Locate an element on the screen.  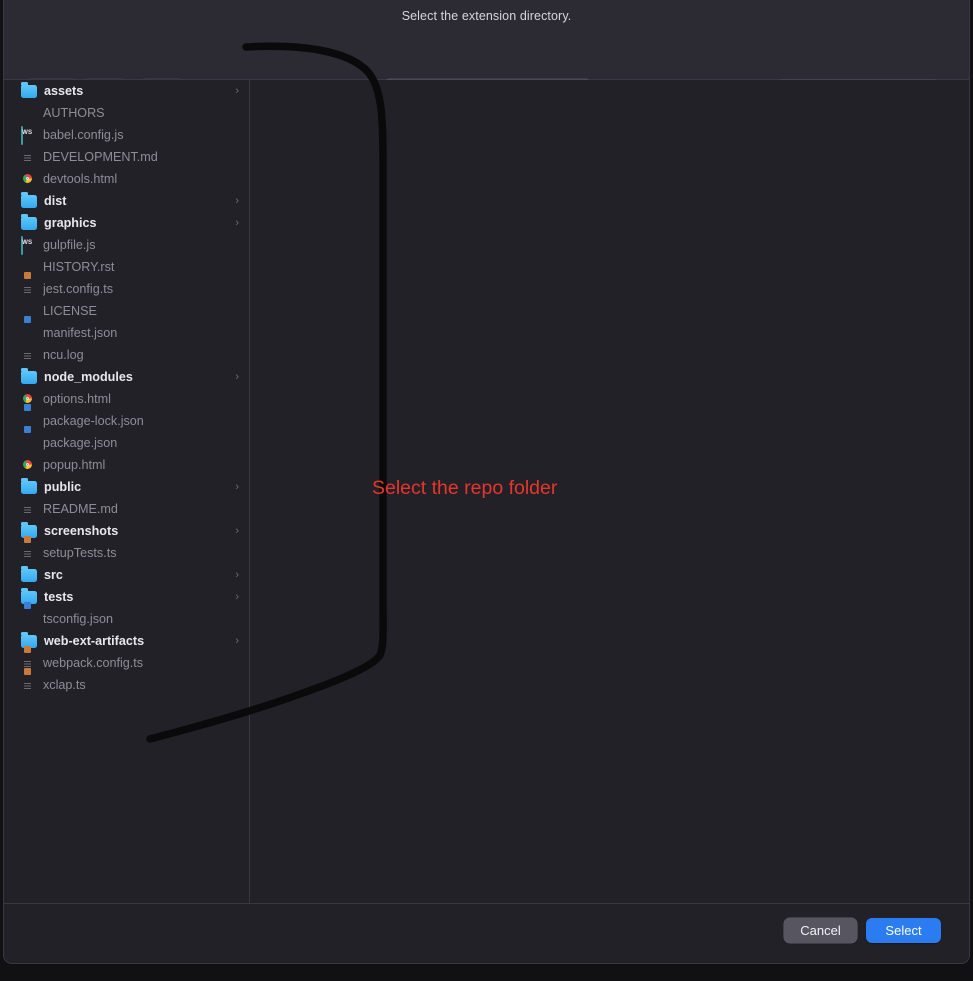
file-row: WS gulpfile.js is located at coordinates (126, 245).